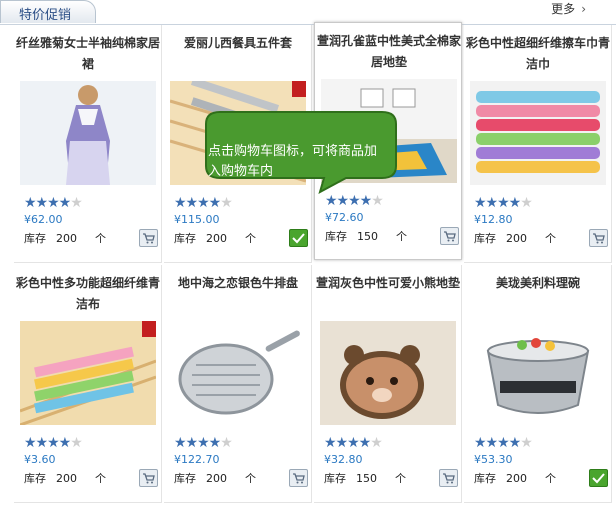 The height and width of the screenshot is (509, 616). What do you see at coordinates (493, 219) in the screenshot?
I see `product-price: ¥12.80` at bounding box center [493, 219].